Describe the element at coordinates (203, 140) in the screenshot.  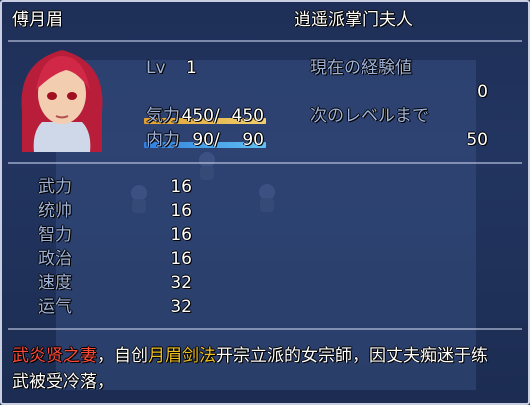
I see `mp-current: 90` at that location.